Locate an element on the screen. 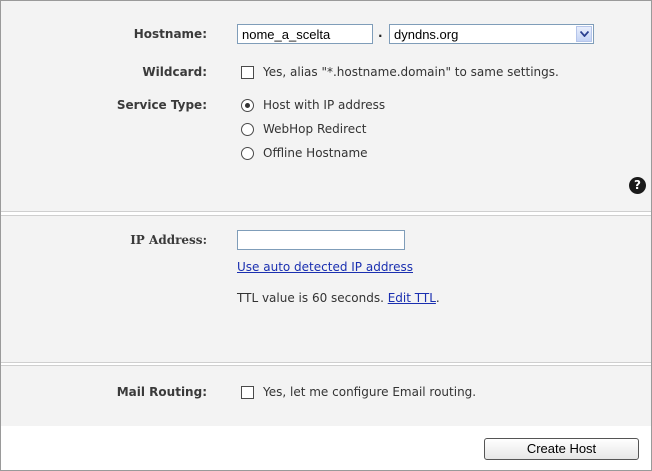 The height and width of the screenshot is (471, 652). radio-offline-hostname-label: Offline Hostname is located at coordinates (315, 153).